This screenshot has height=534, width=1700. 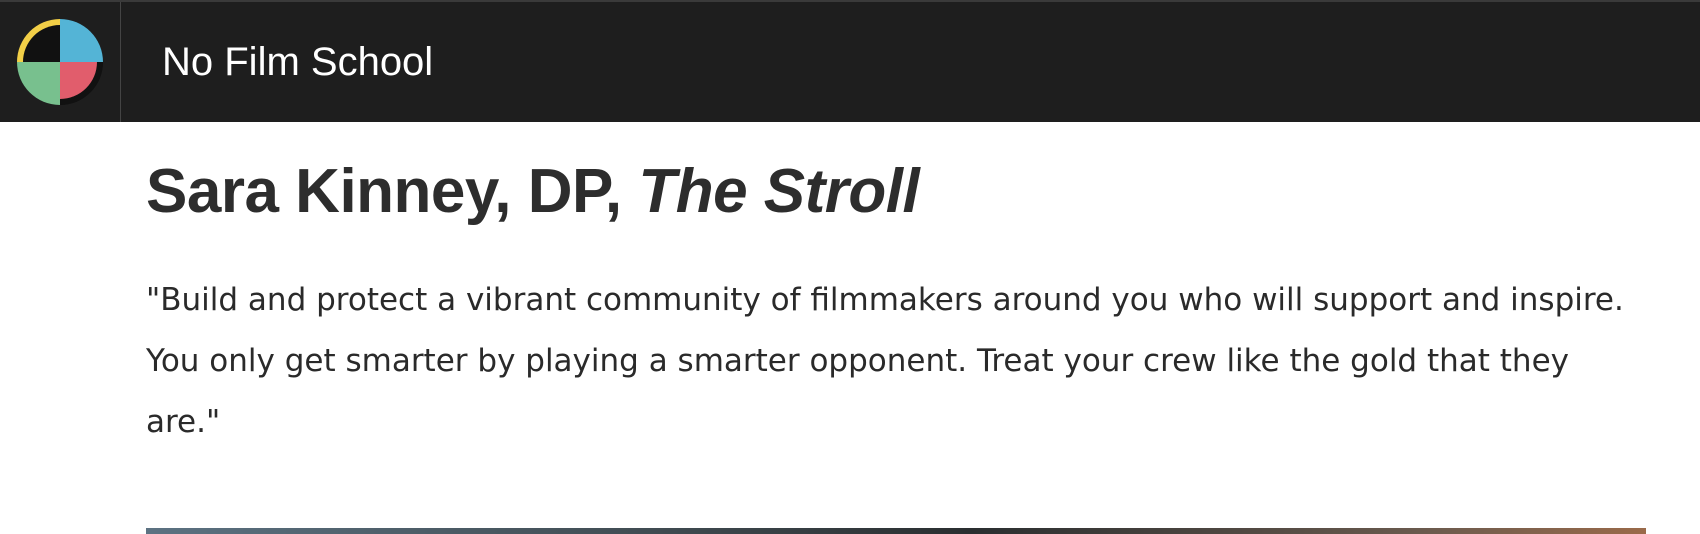 What do you see at coordinates (392, 191) in the screenshot?
I see `heading-person: Sara Kinney, DP,` at bounding box center [392, 191].